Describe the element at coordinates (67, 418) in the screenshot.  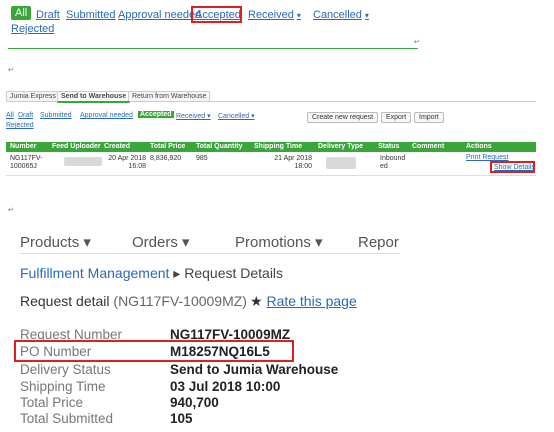
I see `detail-label-total-submitted: Total Submitted` at that location.